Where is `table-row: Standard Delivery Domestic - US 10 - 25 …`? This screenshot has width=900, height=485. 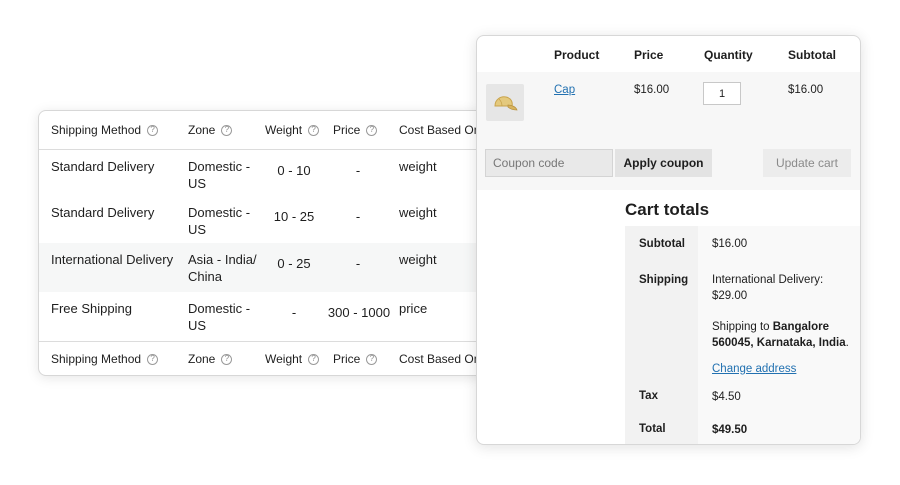 table-row: Standard Delivery Domestic - US 10 - 25 … is located at coordinates (268, 220).